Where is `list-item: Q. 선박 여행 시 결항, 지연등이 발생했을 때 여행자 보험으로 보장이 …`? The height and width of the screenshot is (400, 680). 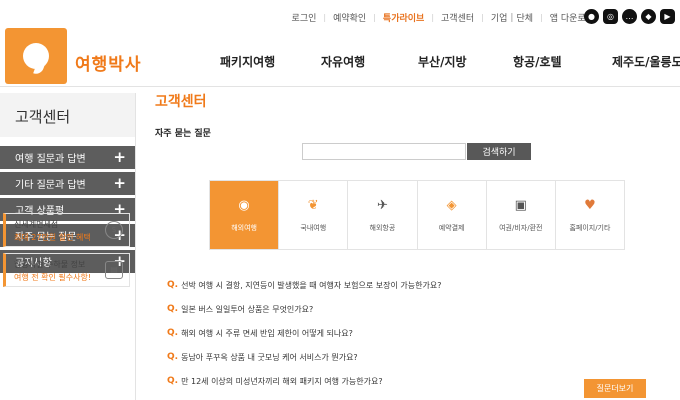 list-item: Q. 선박 여행 시 결항, 지연등이 발생했을 때 여행자 보험으로 보장이 … is located at coordinates (402, 285).